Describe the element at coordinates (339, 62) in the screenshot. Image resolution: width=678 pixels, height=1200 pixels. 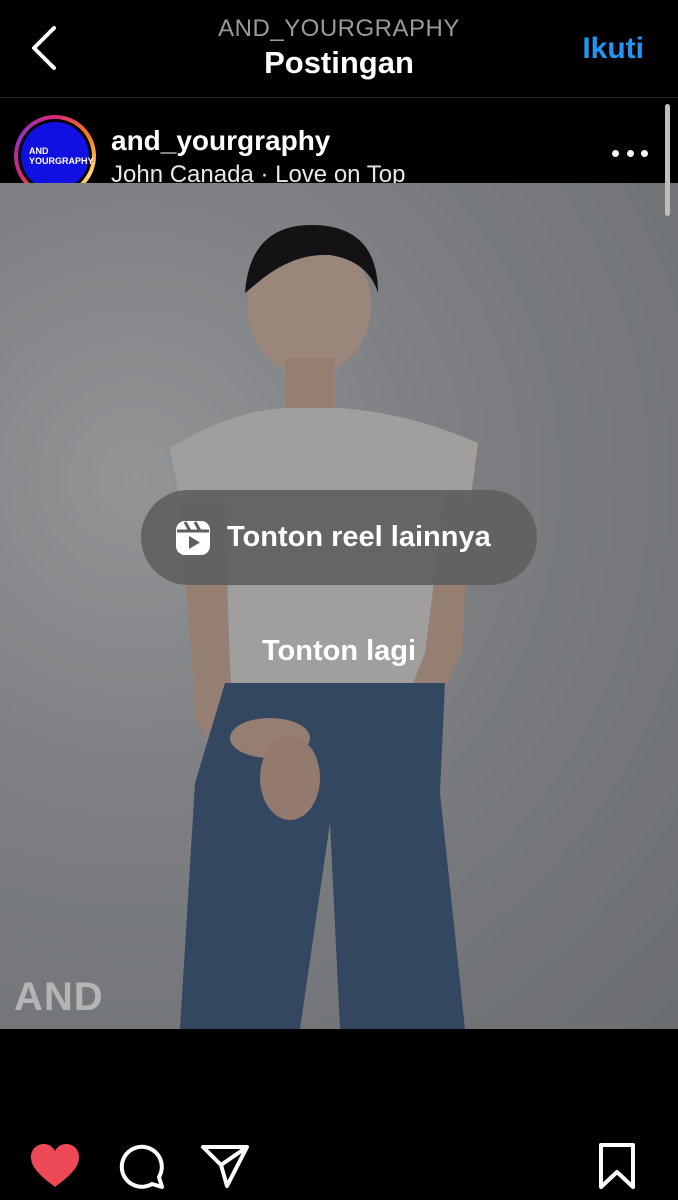
I see `page-title: Postingan` at that location.